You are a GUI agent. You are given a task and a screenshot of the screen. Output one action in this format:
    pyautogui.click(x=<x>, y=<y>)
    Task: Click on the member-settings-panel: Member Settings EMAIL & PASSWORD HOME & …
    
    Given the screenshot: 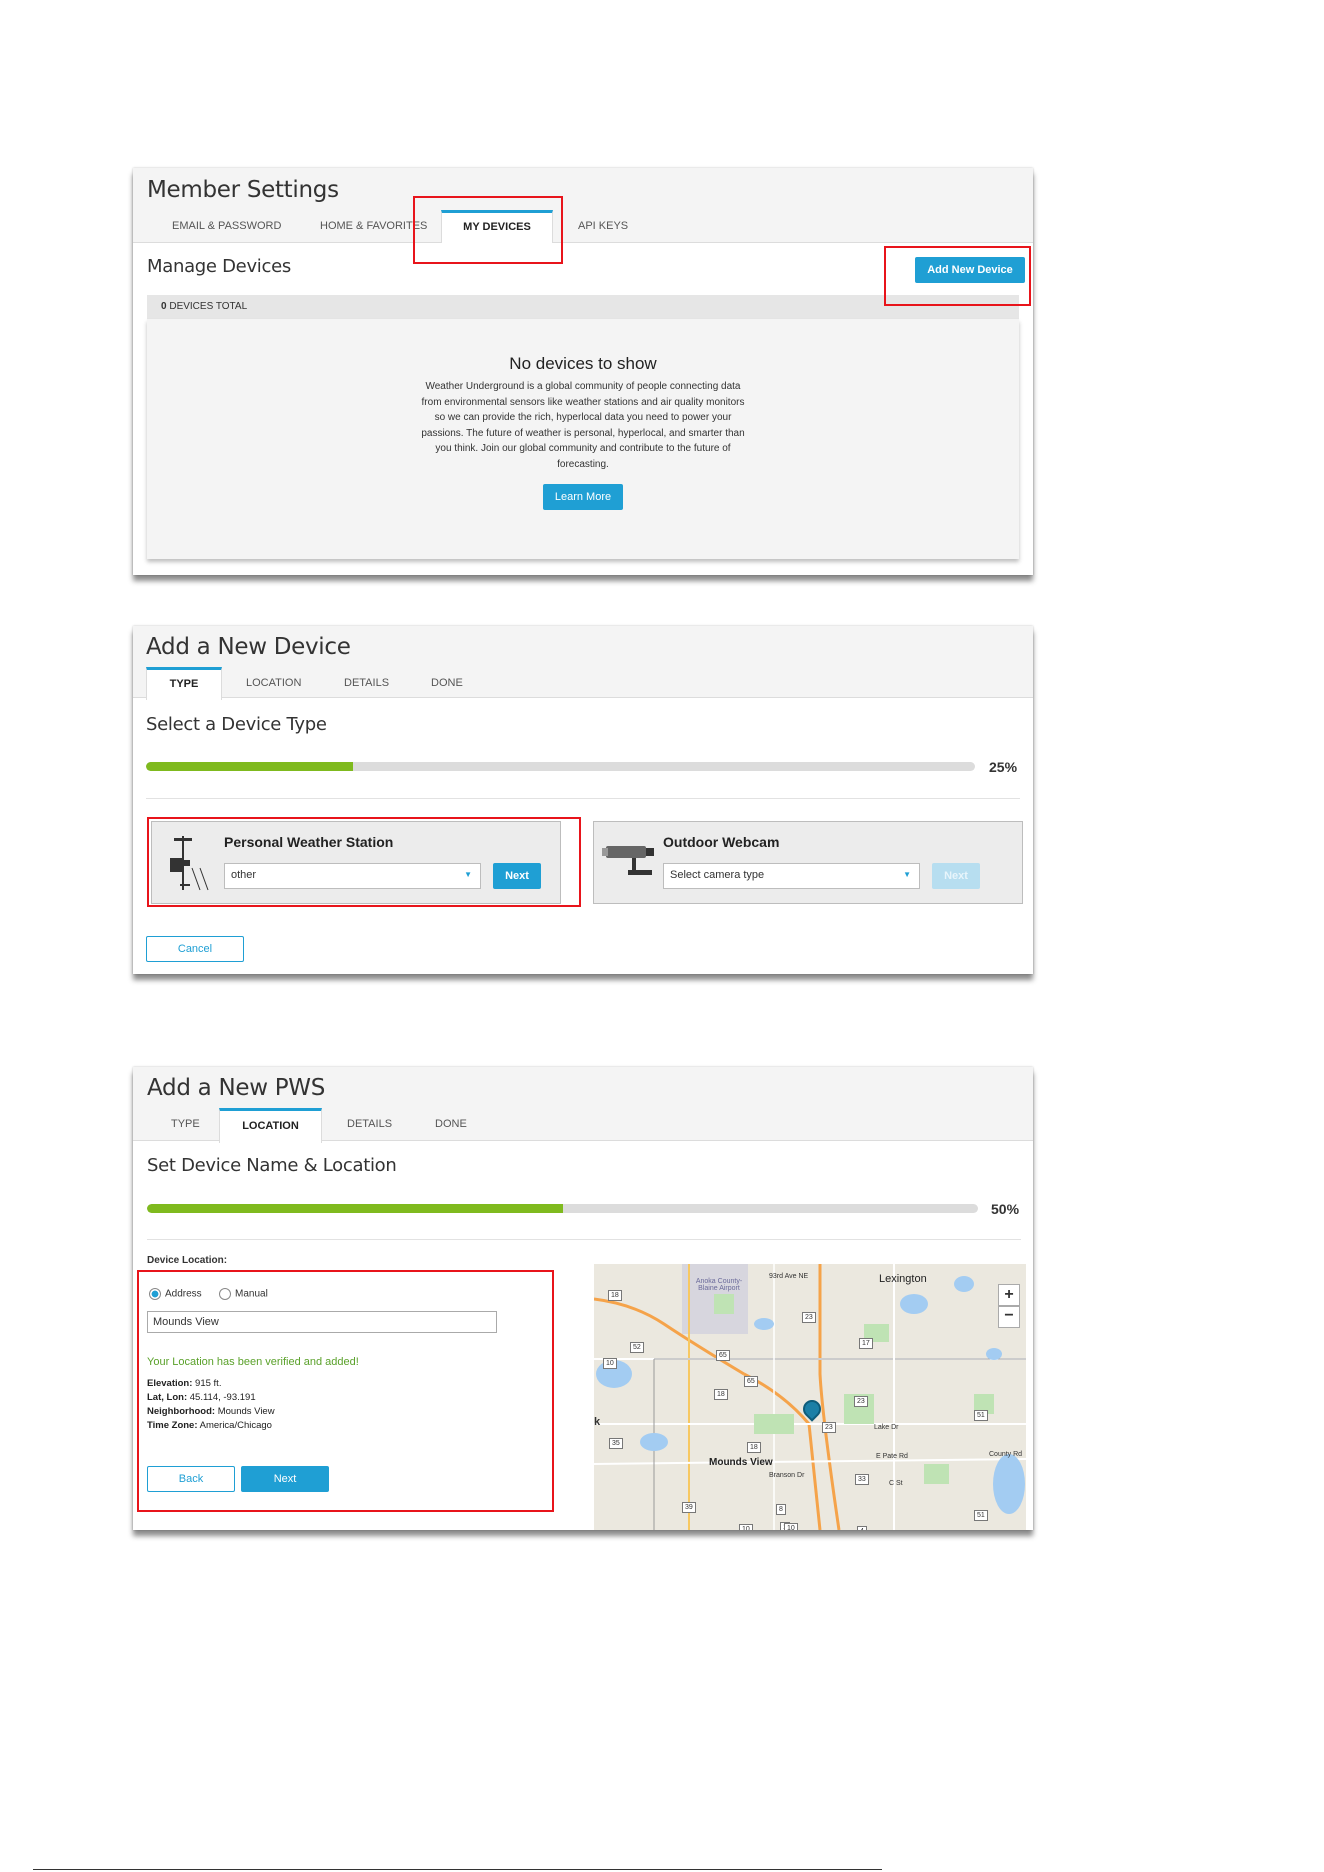 What is the action you would take?
    pyautogui.click(x=583, y=371)
    